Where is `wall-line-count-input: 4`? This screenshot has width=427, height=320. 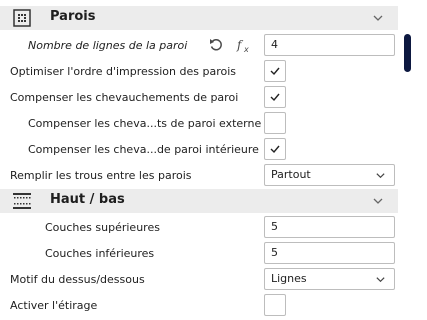 wall-line-count-input: 4 is located at coordinates (329, 45).